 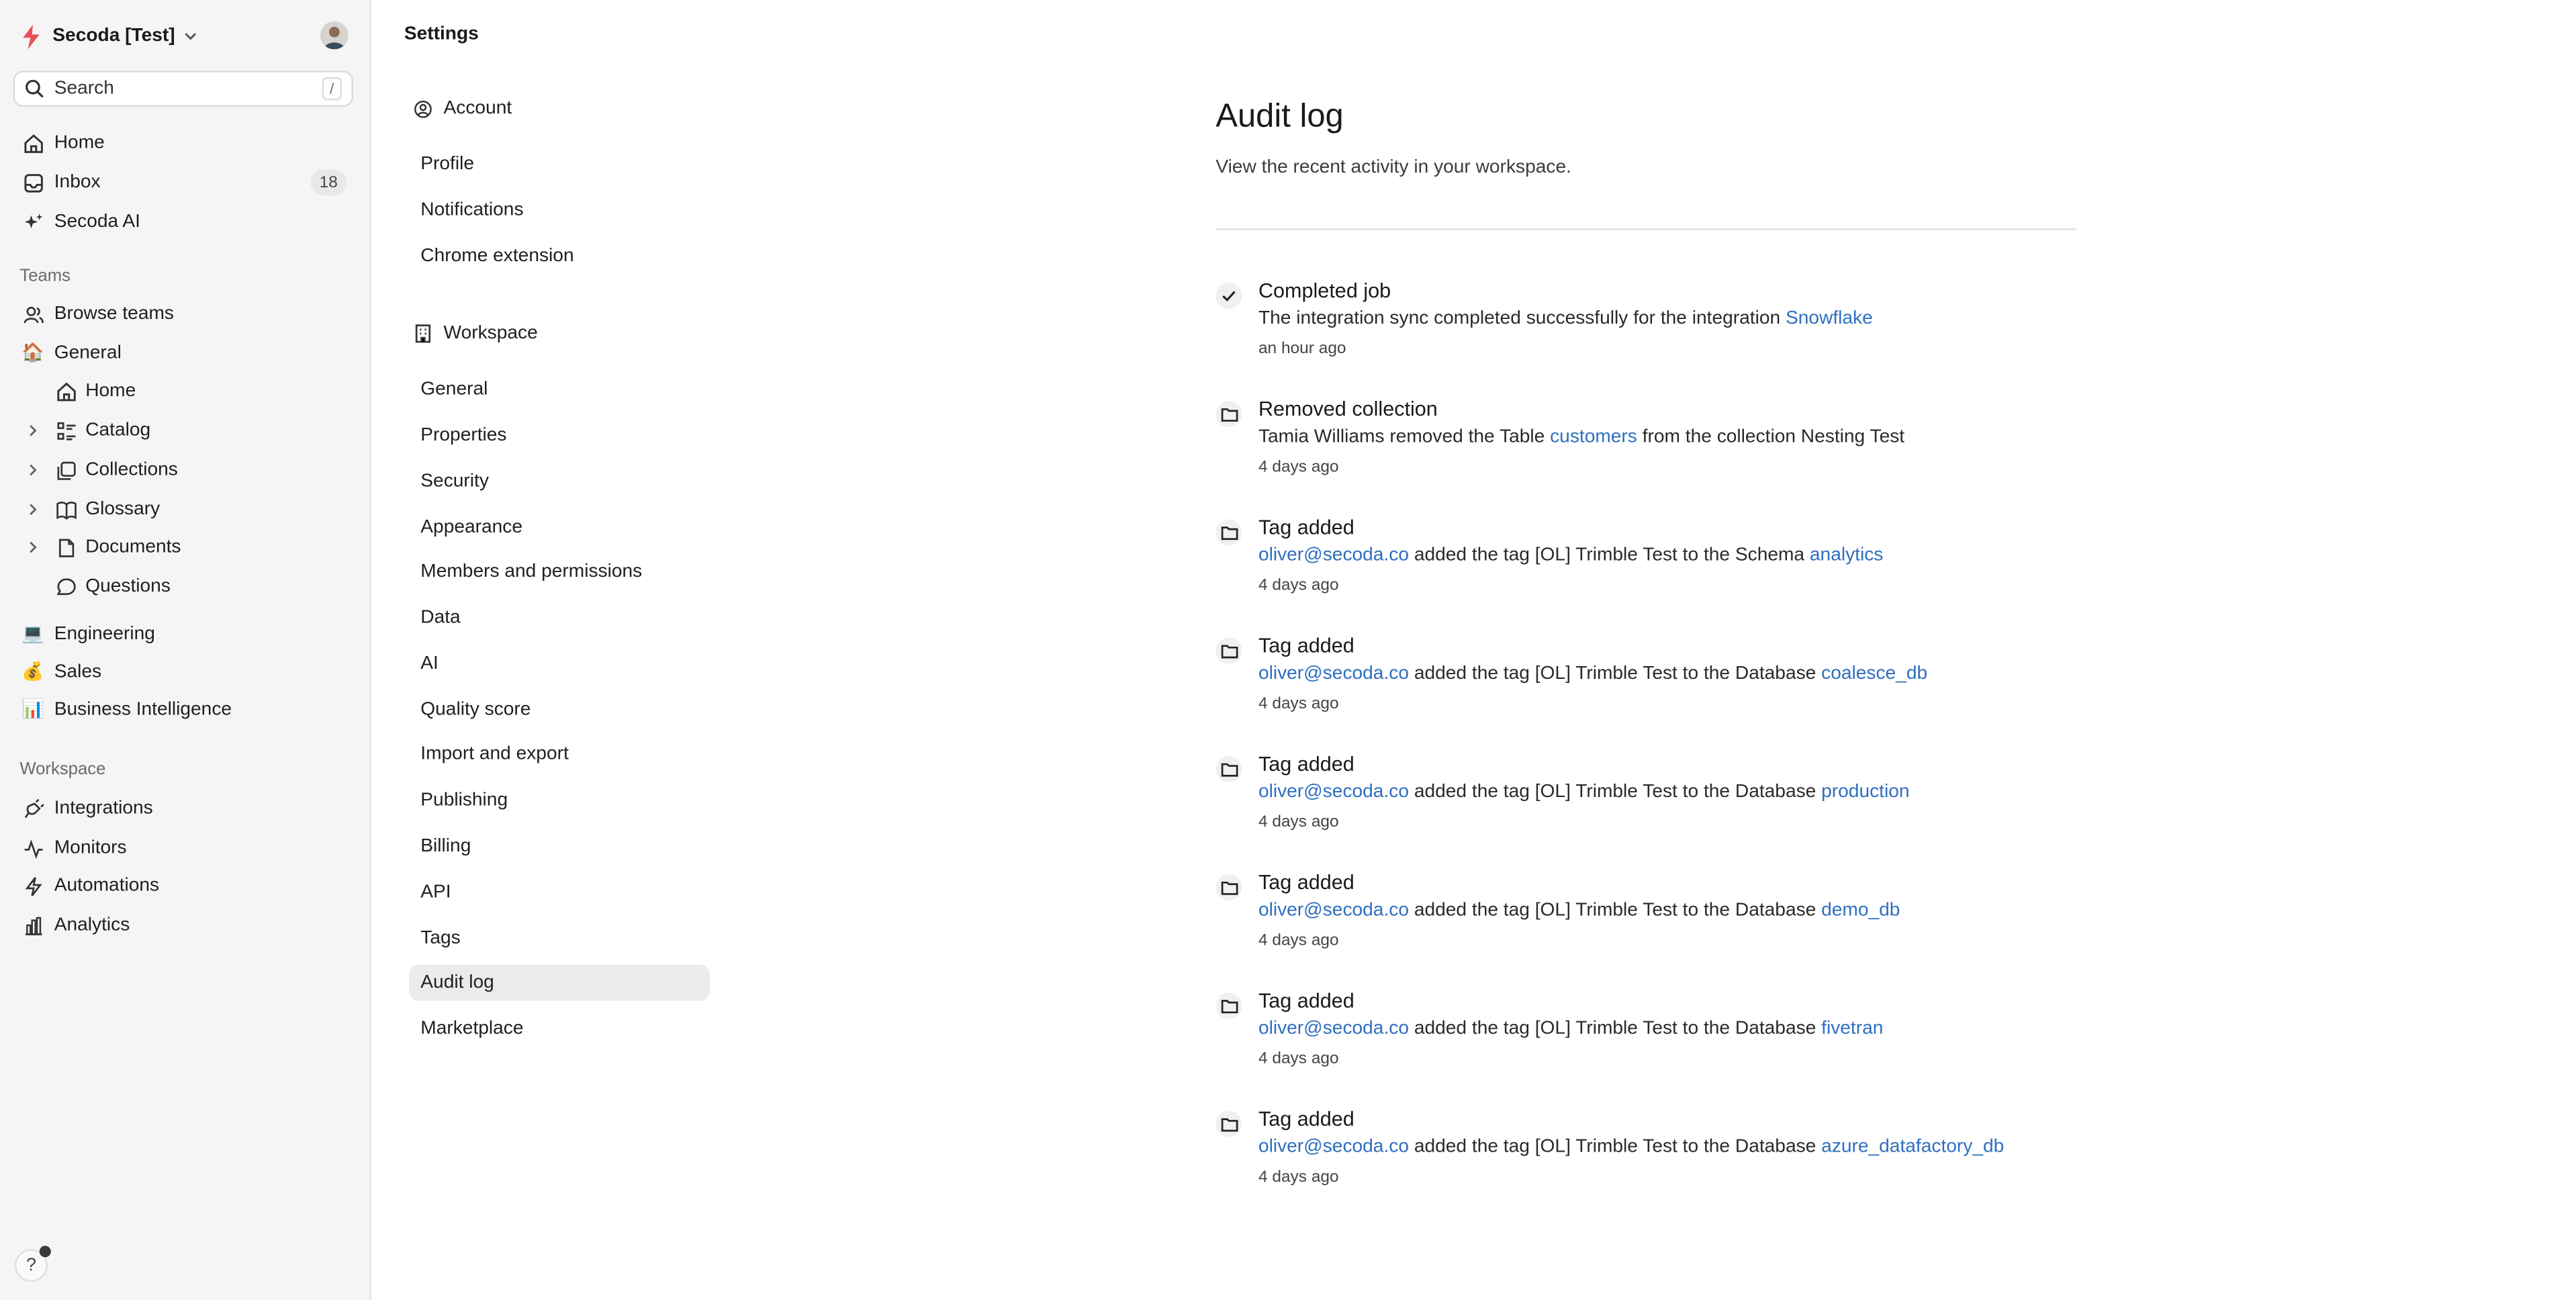 I want to click on secoda-logo-icon, so click(x=30, y=36).